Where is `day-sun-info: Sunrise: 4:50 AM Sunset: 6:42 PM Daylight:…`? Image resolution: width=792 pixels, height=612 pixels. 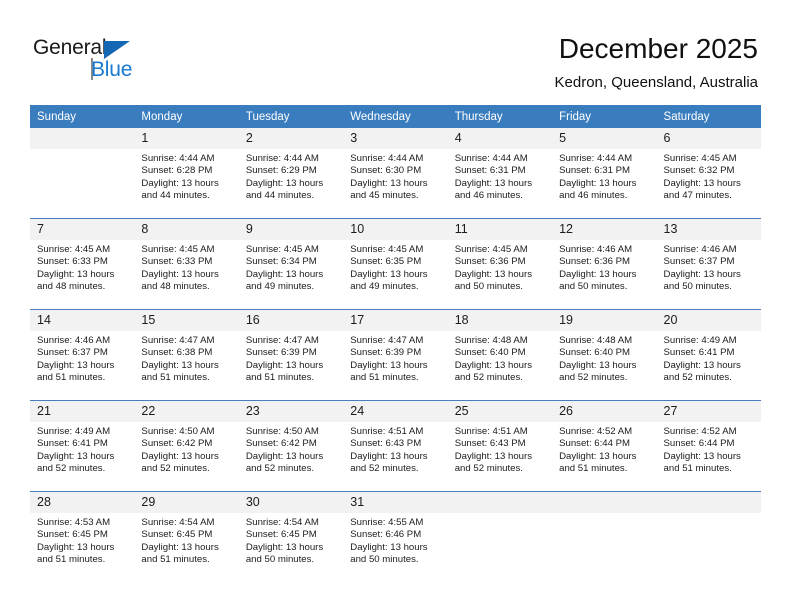
day-sun-info: Sunrise: 4:50 AM Sunset: 6:42 PM Daylight:… is located at coordinates (186, 448).